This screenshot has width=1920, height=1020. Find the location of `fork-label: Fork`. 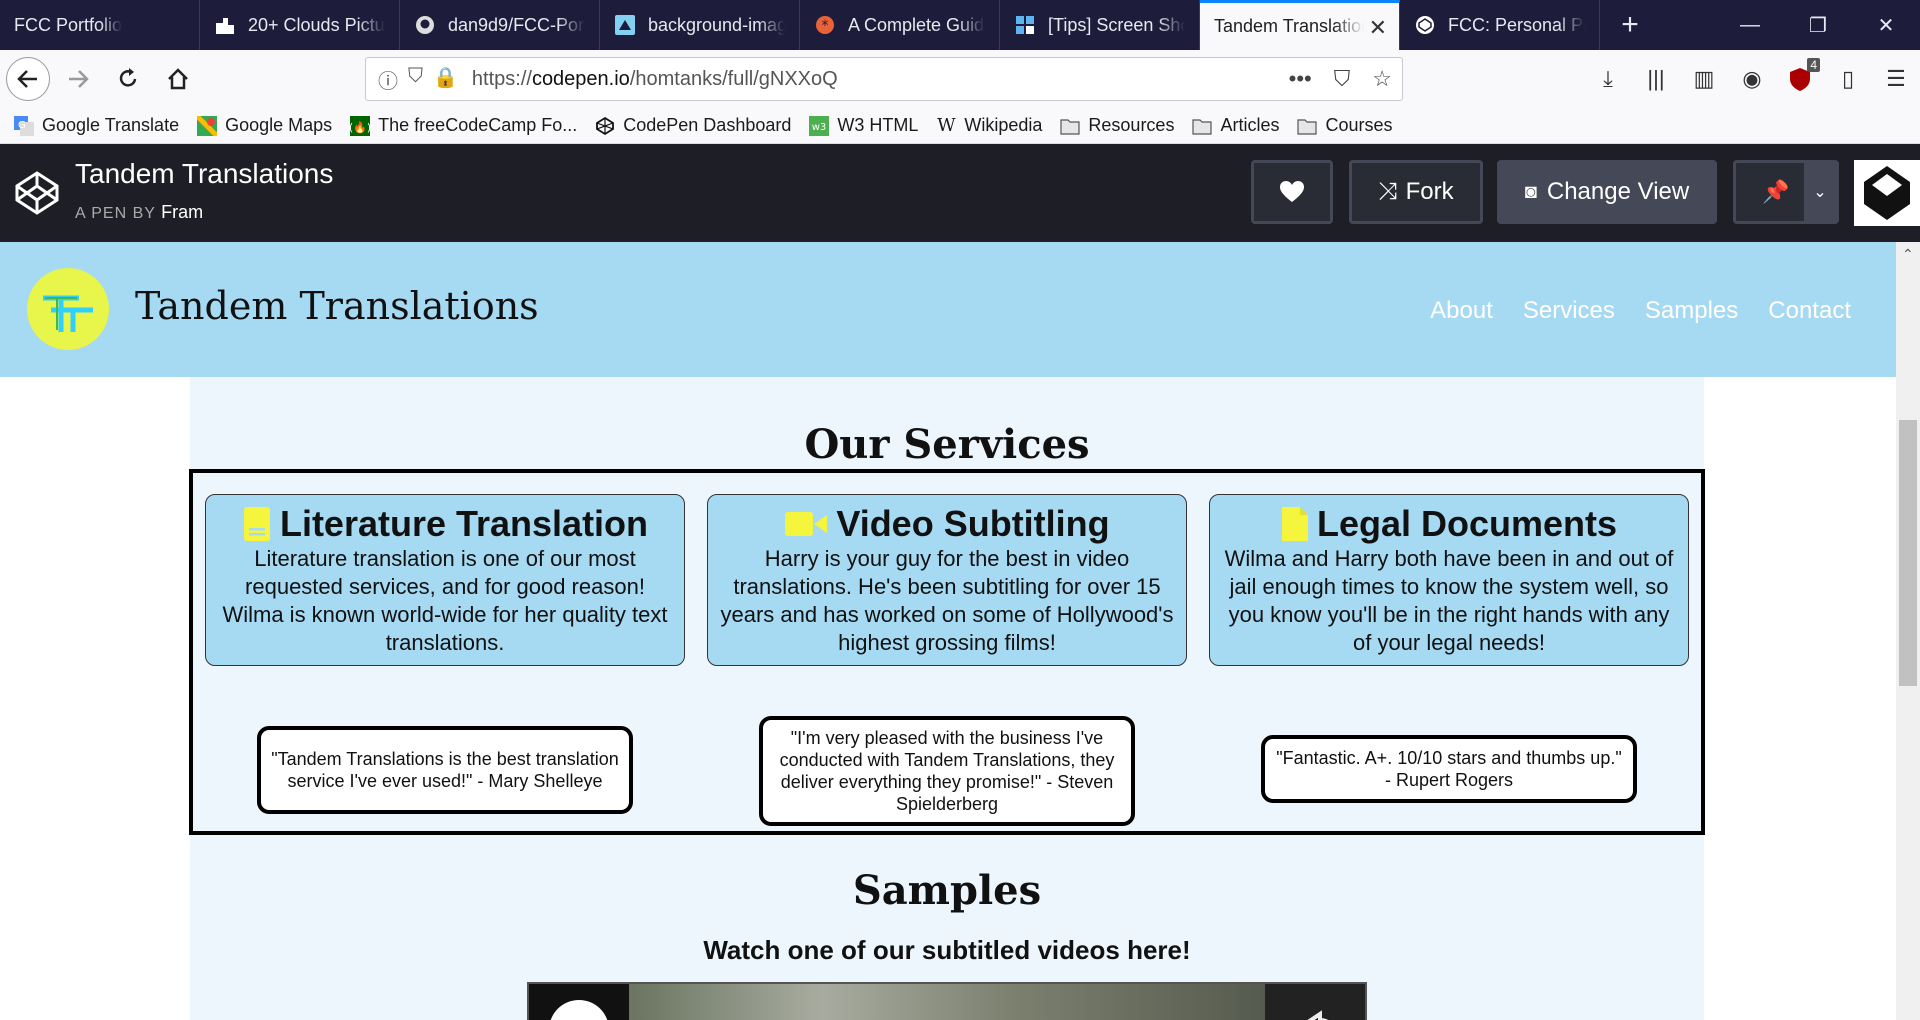

fork-label: Fork is located at coordinates (1429, 191).